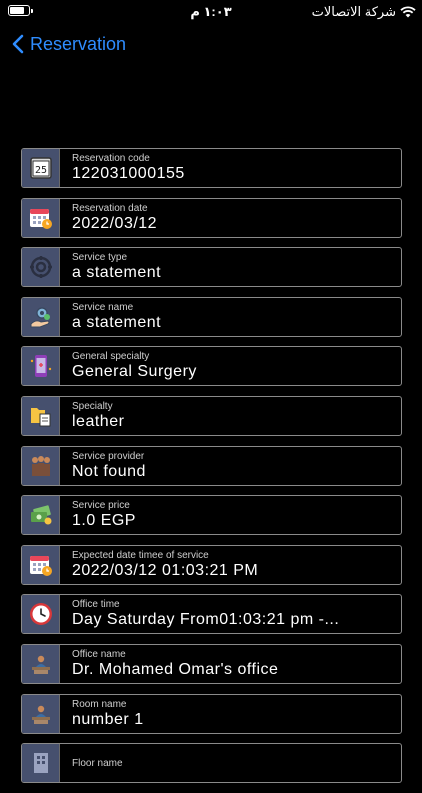  Describe the element at coordinates (78, 43) in the screenshot. I see `back-button-label: Reservation` at that location.